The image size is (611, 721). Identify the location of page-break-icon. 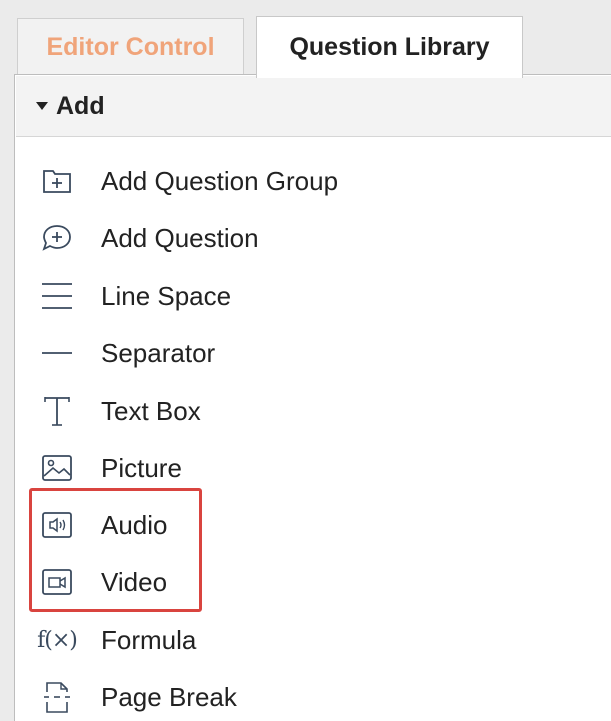
(57, 697).